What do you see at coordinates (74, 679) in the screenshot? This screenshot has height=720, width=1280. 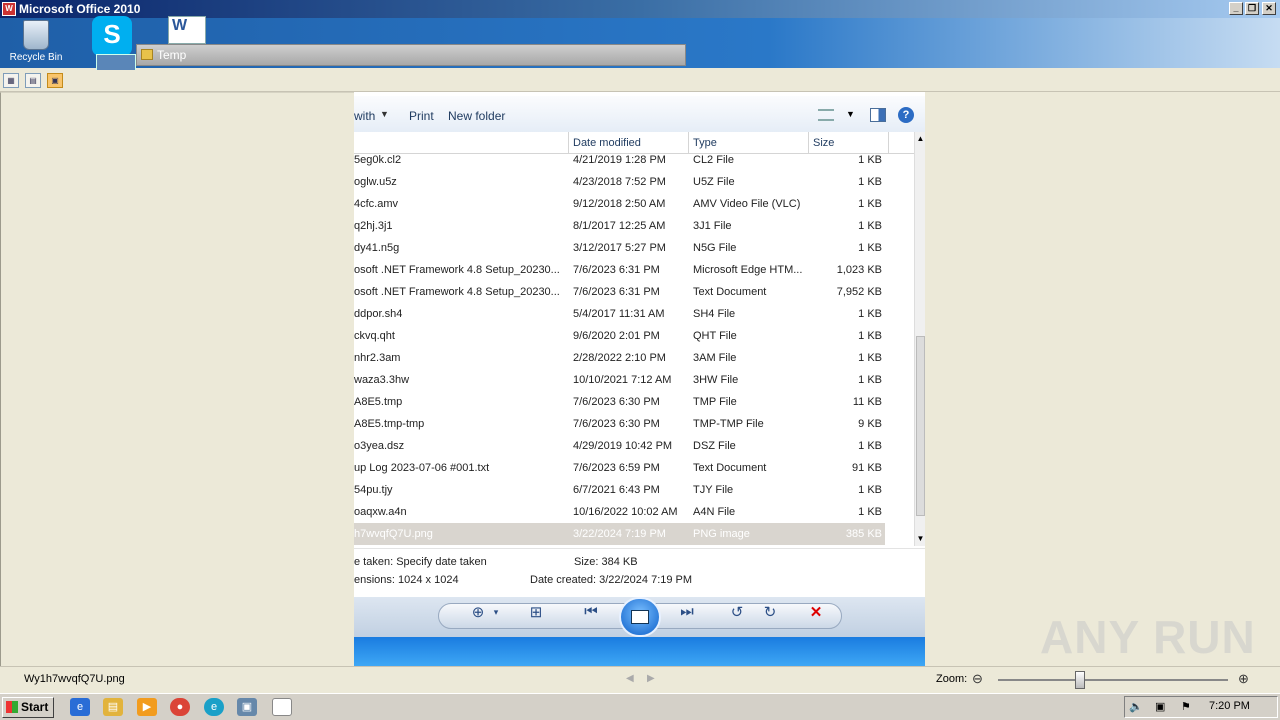 I see `status-filename: Wy1h7wvqfQ7U.png` at bounding box center [74, 679].